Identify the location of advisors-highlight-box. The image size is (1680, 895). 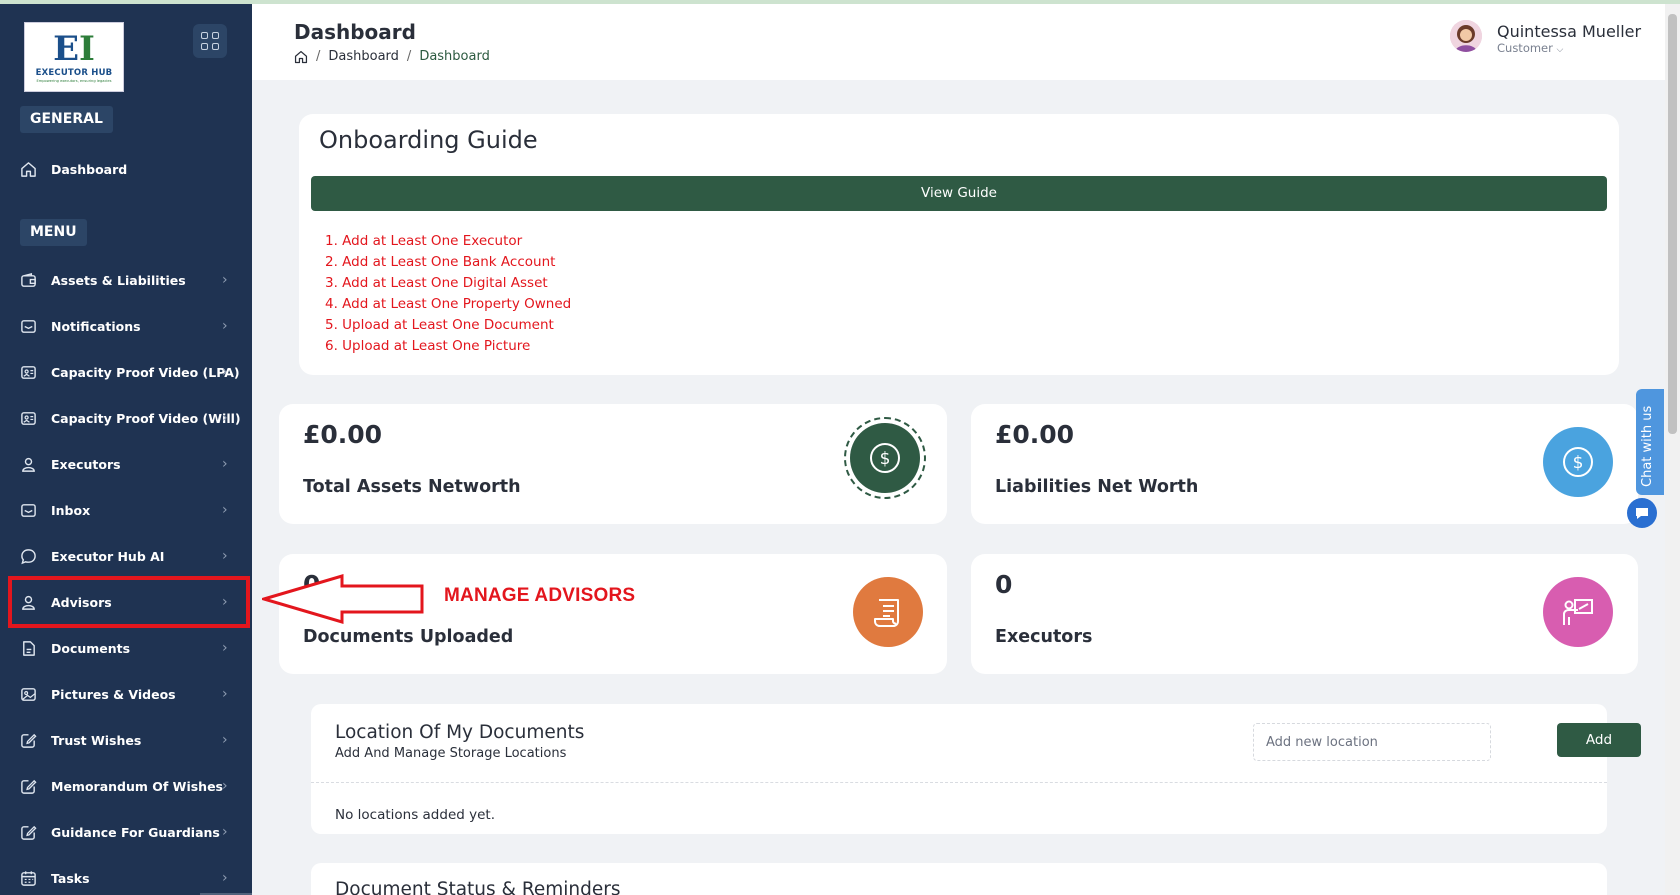
(129, 602).